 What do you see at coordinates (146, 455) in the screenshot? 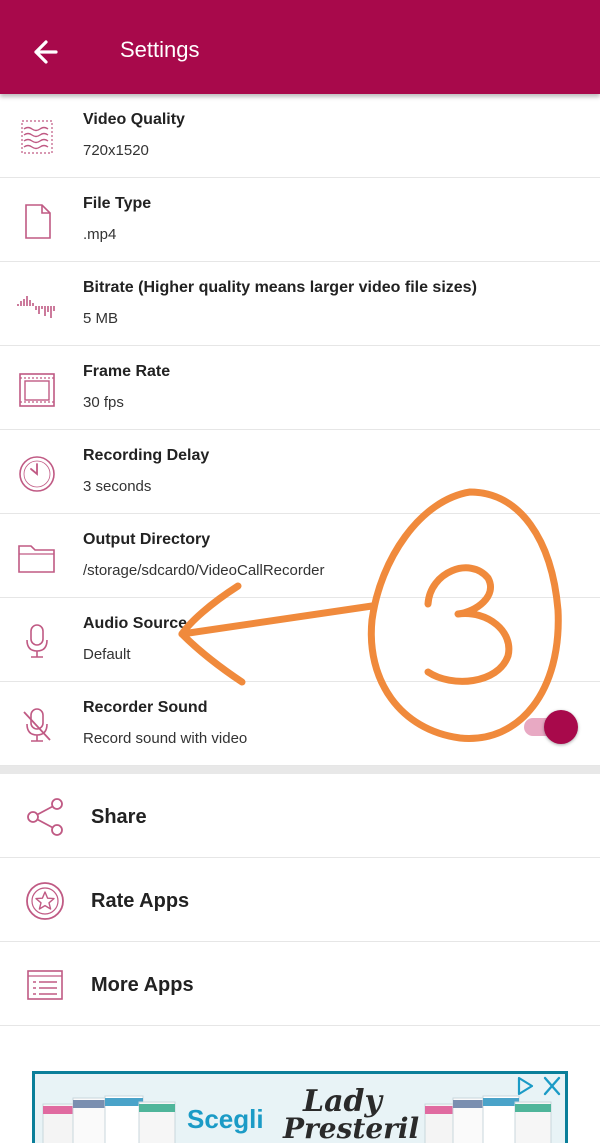
I see `setting-label: Recording Delay` at bounding box center [146, 455].